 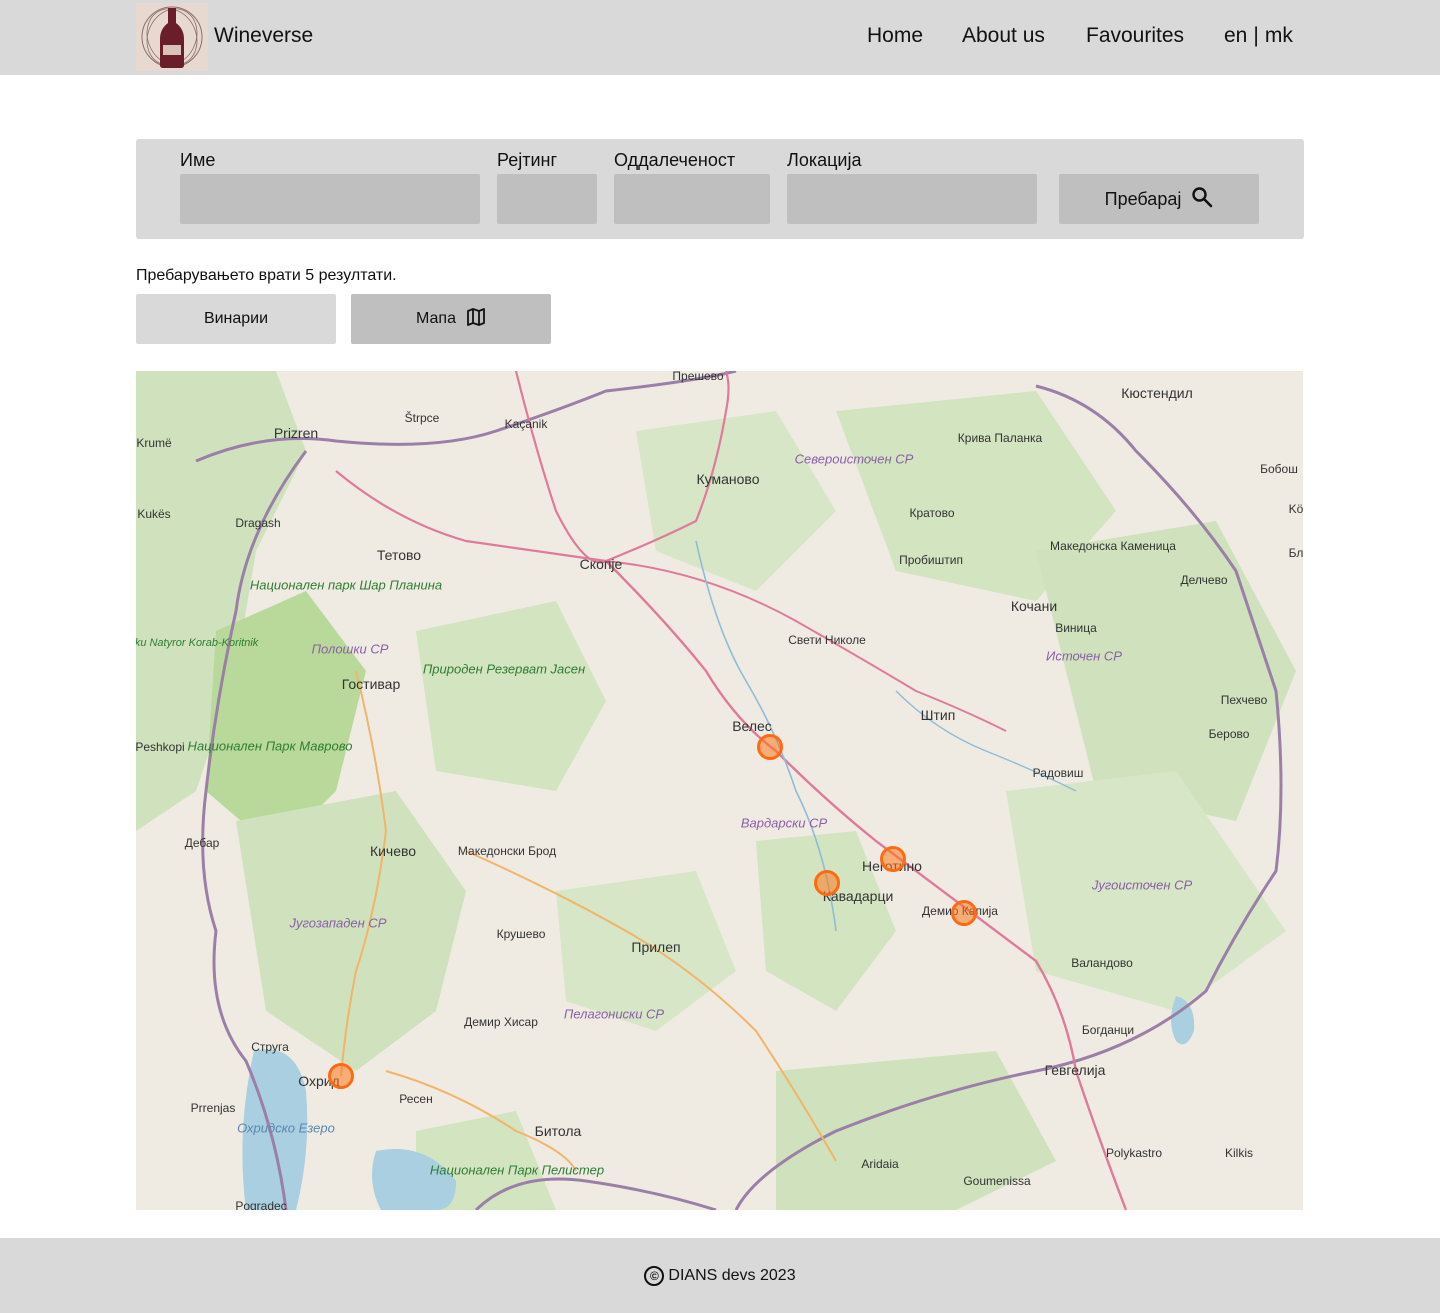 I want to click on tab-wineries: Винарии, so click(x=236, y=319).